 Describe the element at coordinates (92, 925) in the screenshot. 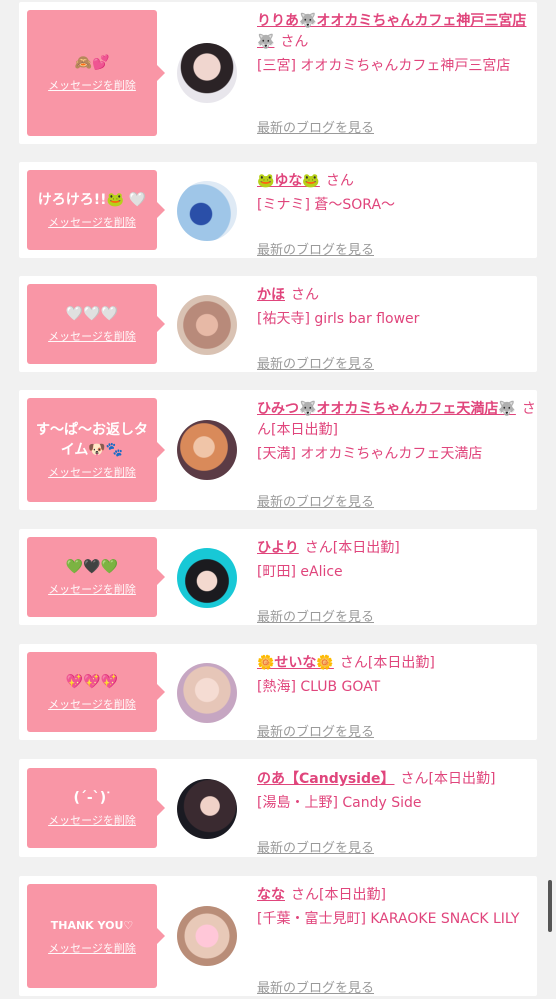

I see `message-text: THANK YOU♡` at that location.